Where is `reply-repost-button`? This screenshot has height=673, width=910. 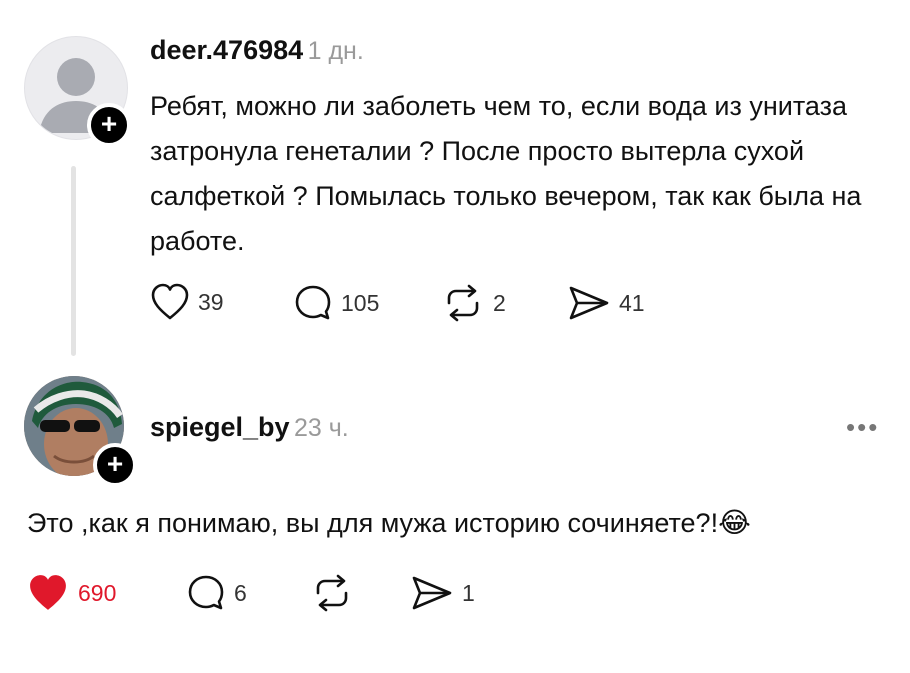 reply-repost-button is located at coordinates (332, 593).